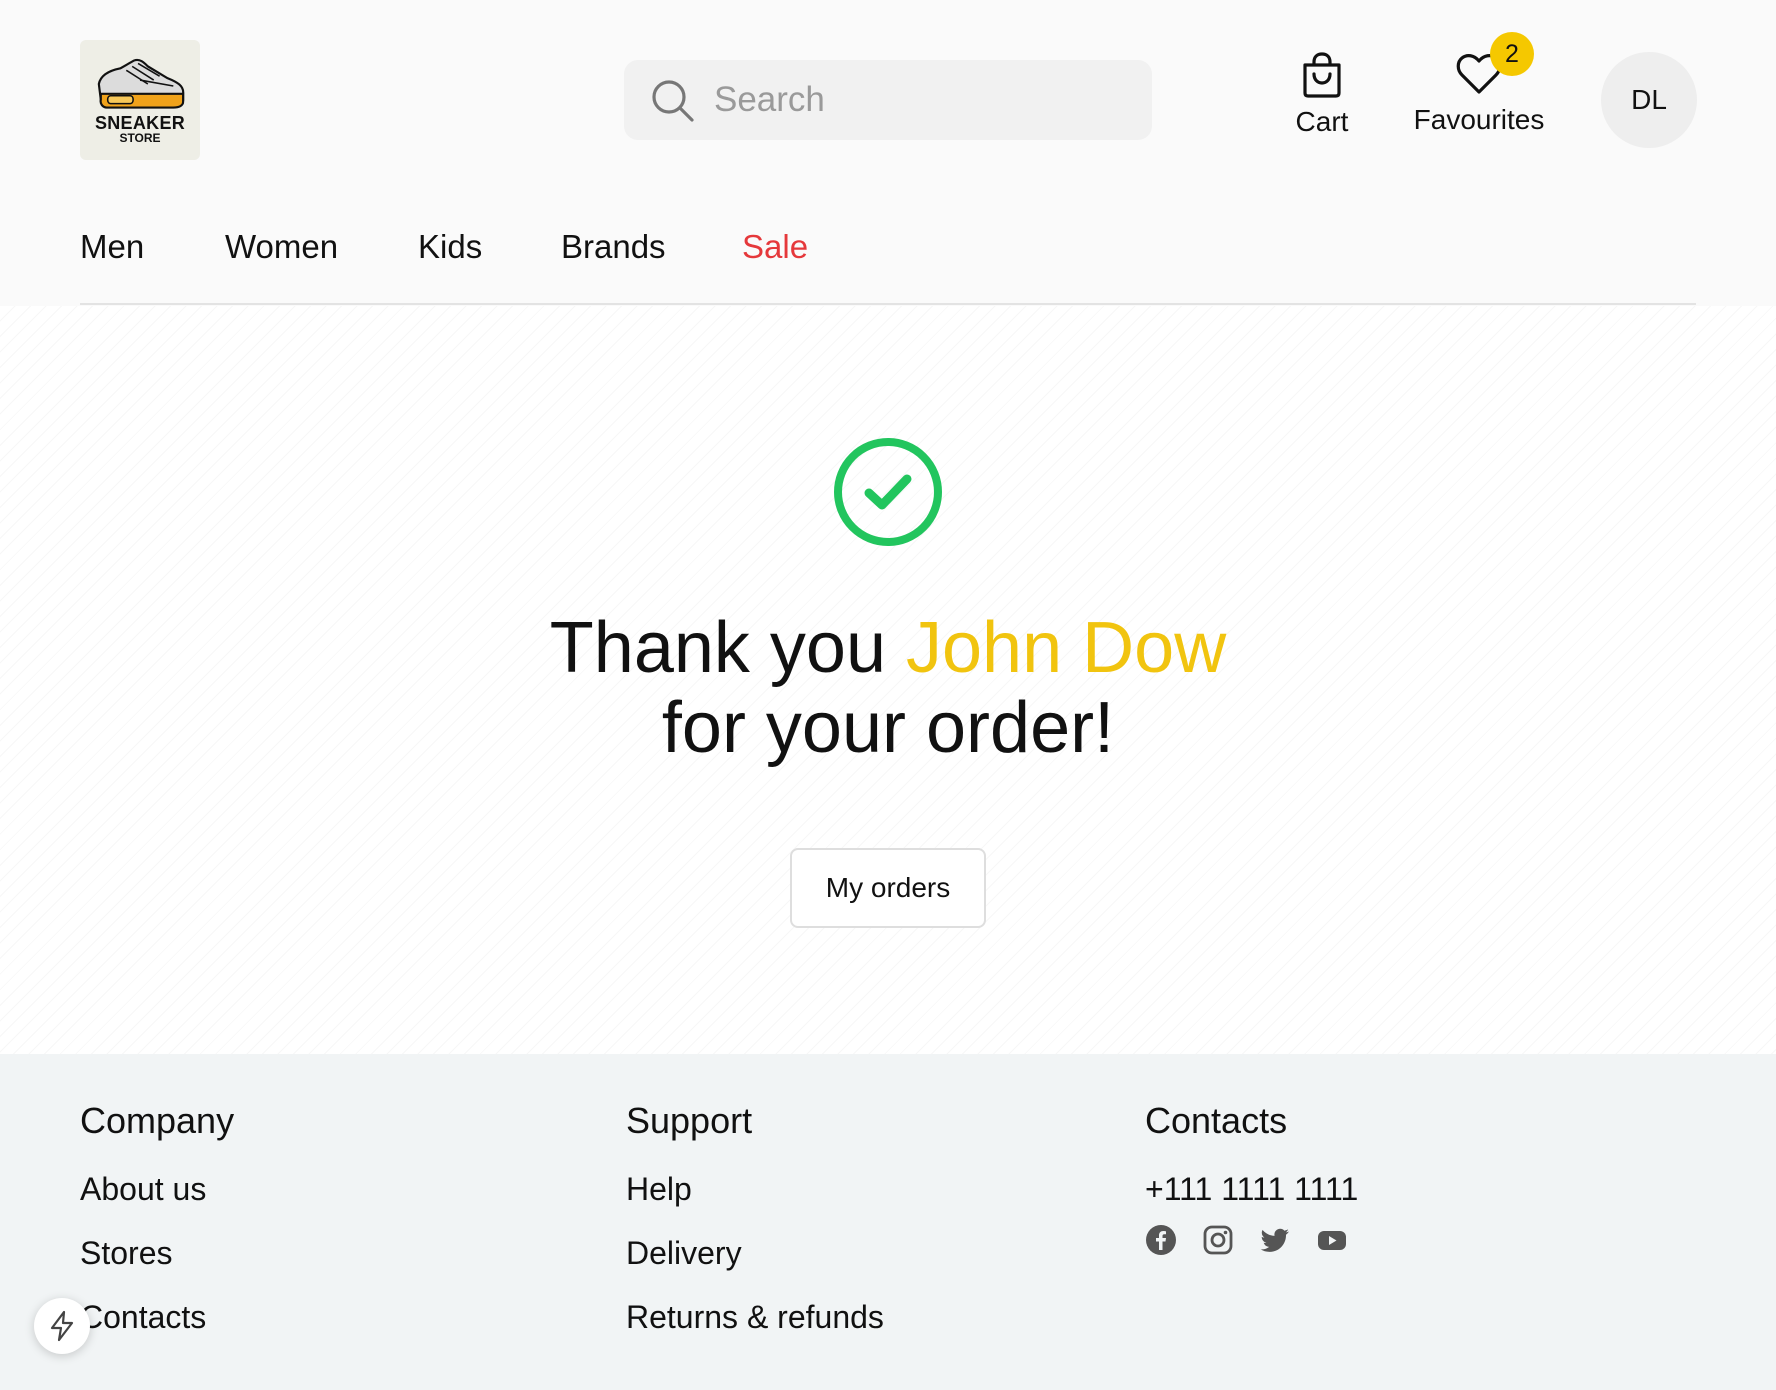  Describe the element at coordinates (673, 101) in the screenshot. I see `search-icon` at that location.